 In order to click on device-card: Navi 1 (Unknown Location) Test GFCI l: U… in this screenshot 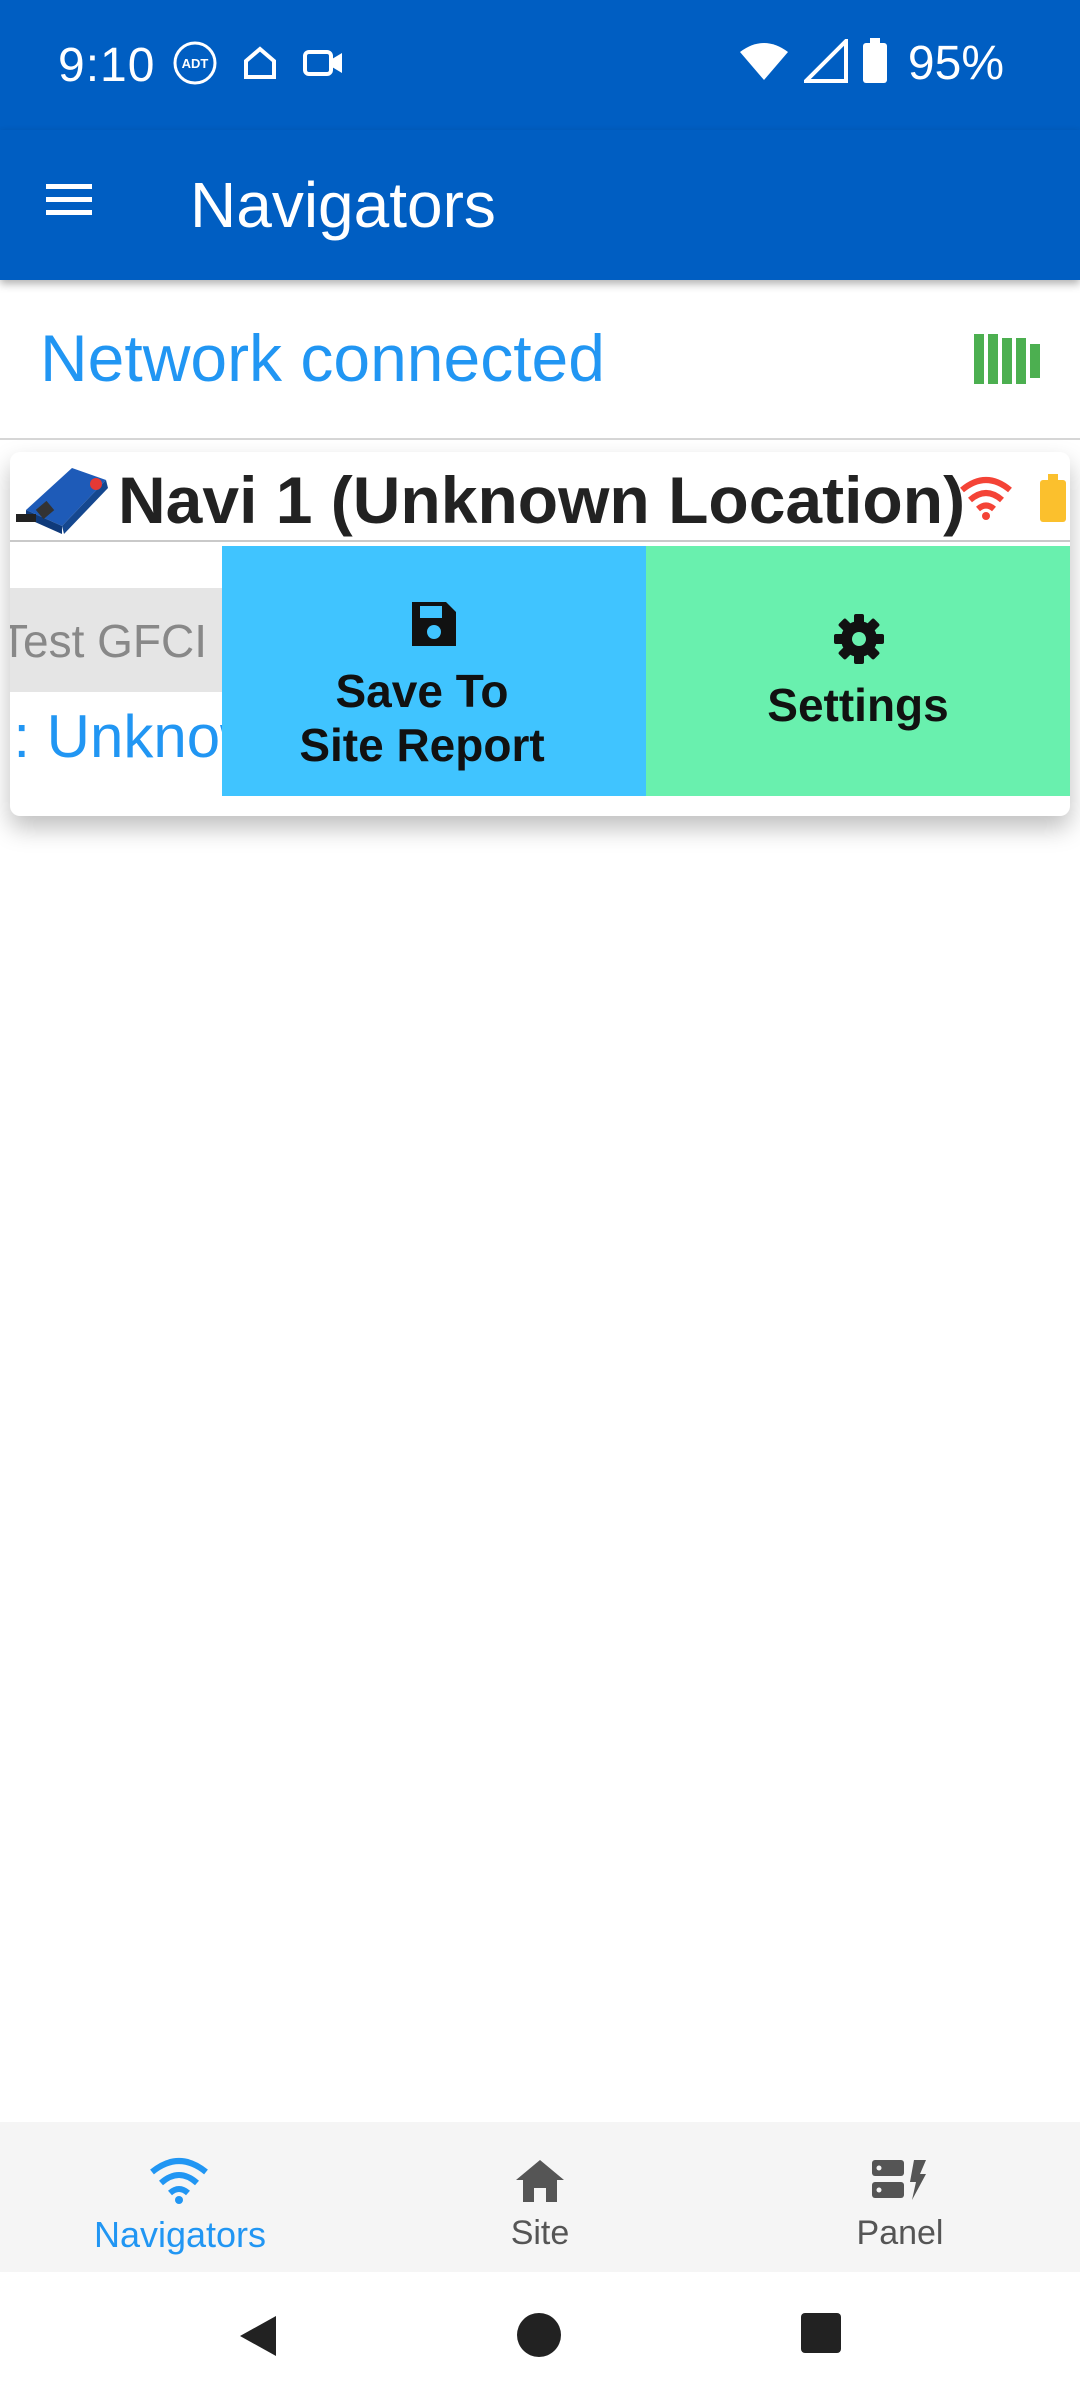, I will do `click(540, 634)`.